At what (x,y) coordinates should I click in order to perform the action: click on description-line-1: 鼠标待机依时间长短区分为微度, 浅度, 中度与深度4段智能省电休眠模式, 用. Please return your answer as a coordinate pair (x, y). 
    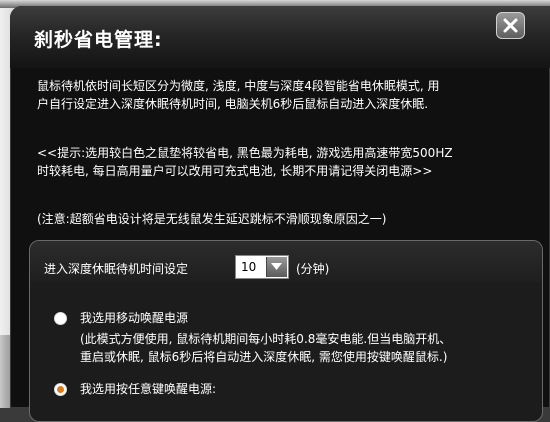
    Looking at the image, I should click on (238, 86).